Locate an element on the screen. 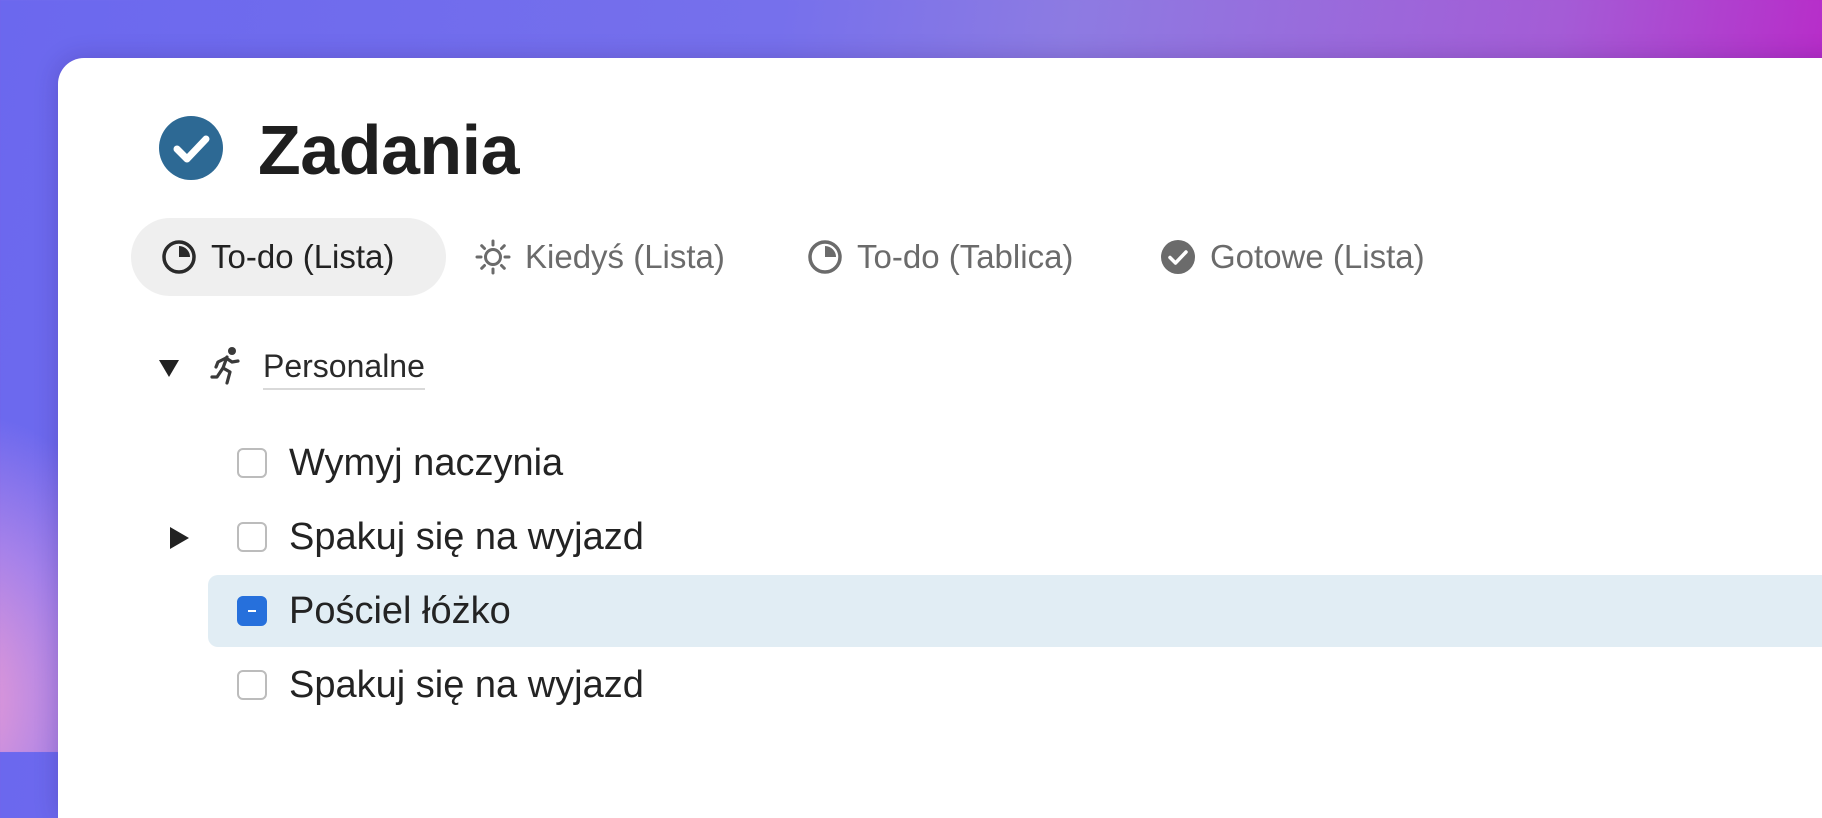 This screenshot has width=1822, height=818. tab-todo-board: To-do (Tablica) is located at coordinates (962, 257).